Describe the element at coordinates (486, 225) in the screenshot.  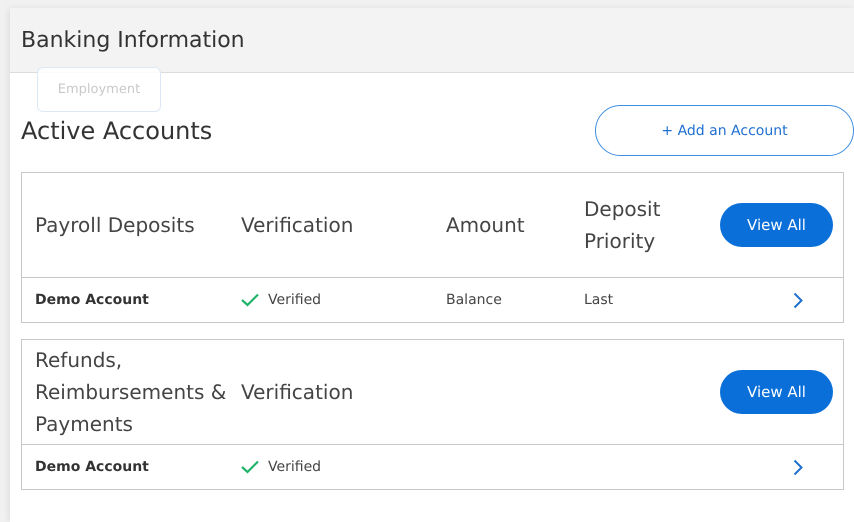
I see `column-header: Amount` at that location.